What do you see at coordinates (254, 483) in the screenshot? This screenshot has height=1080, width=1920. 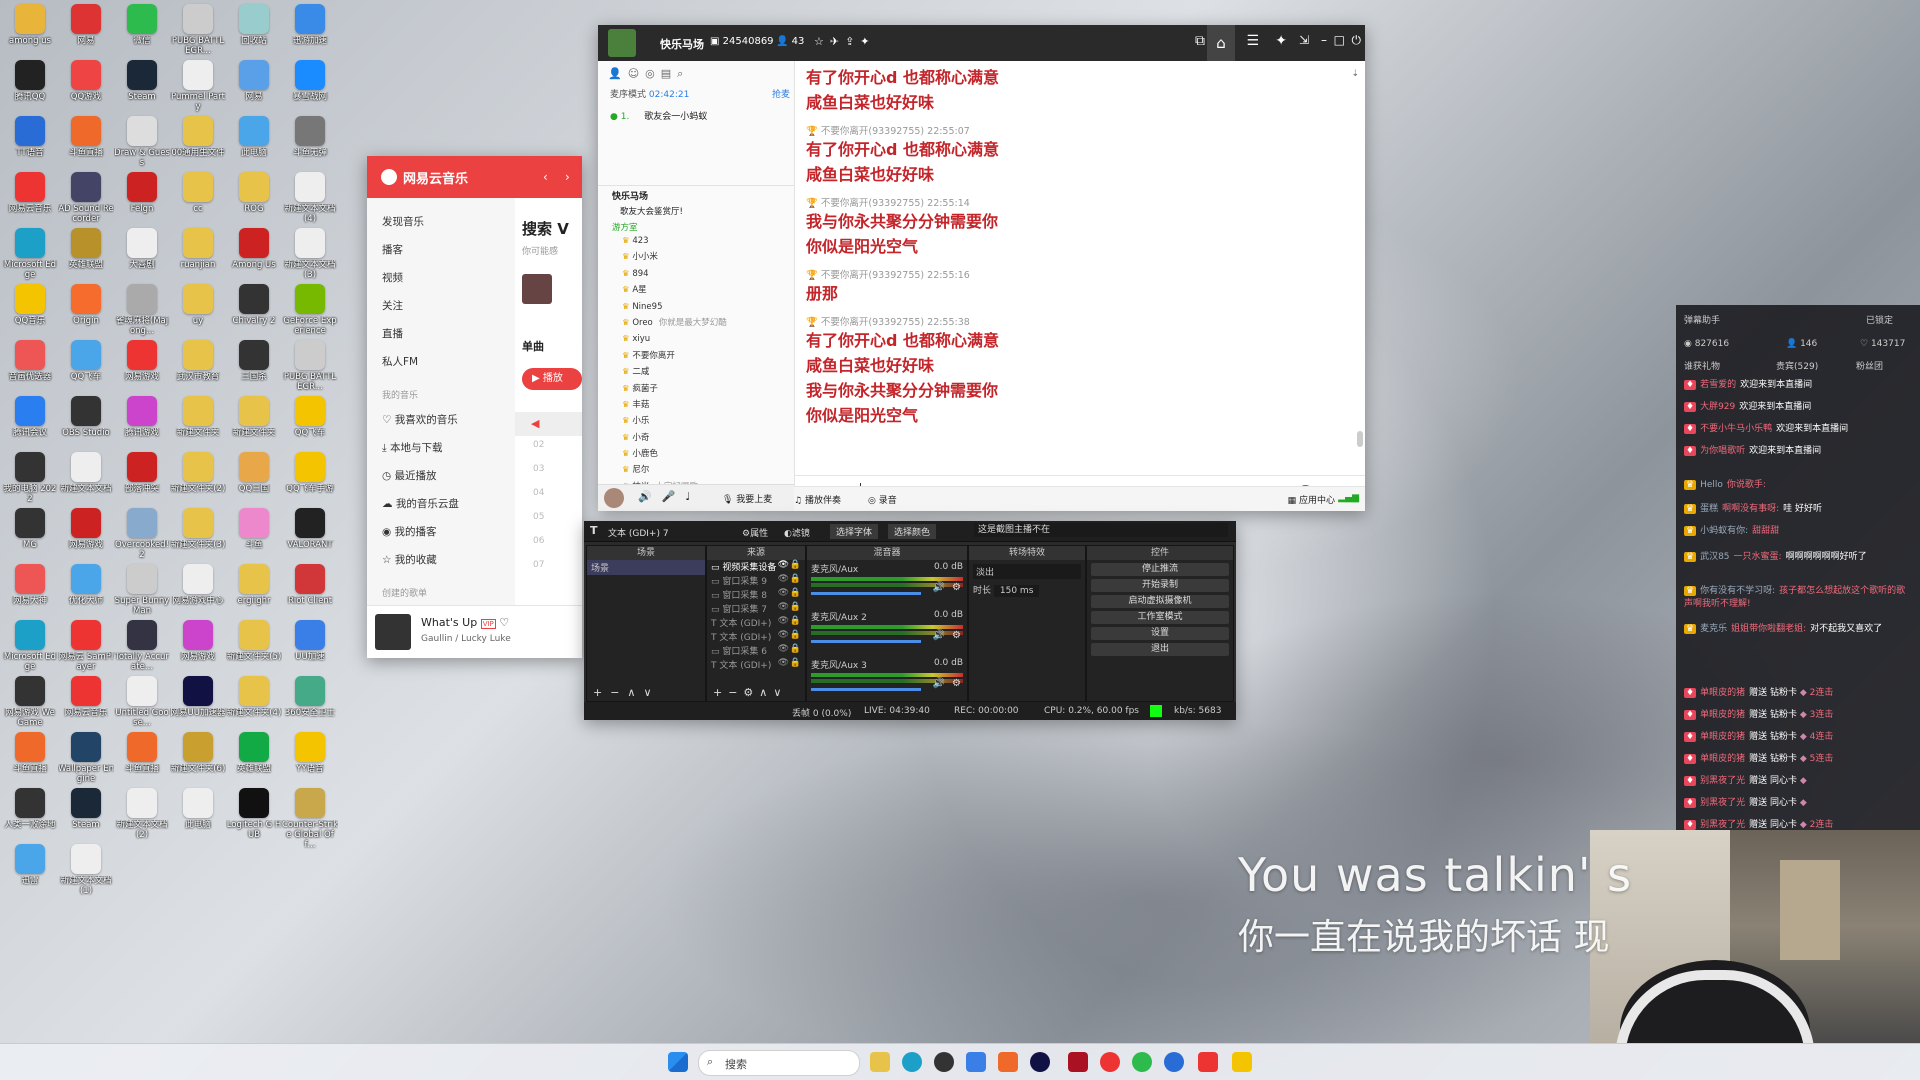 I see `desktop-icon: QQ三国` at bounding box center [254, 483].